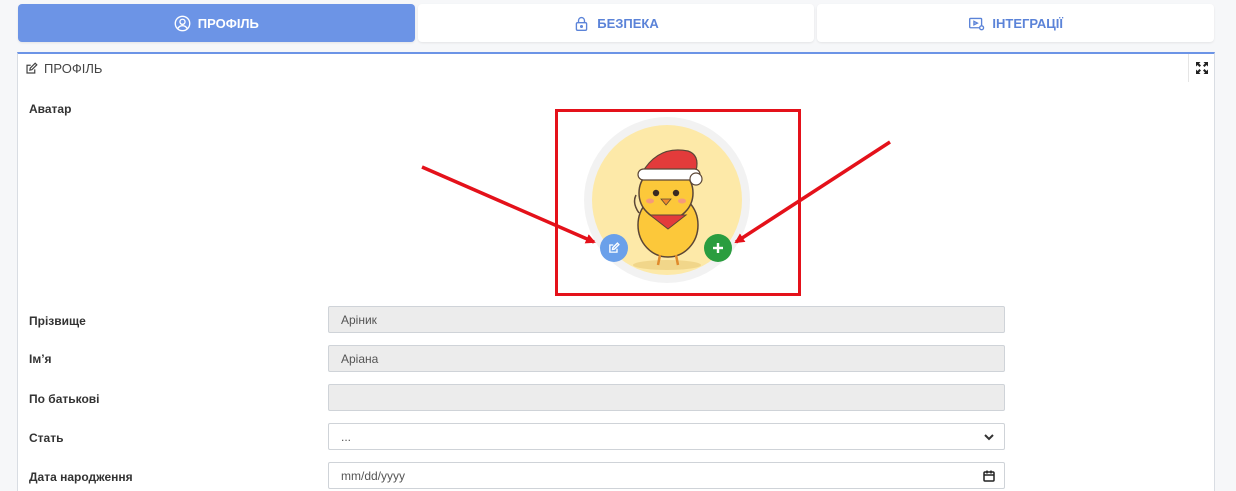 The width and height of the screenshot is (1236, 491). I want to click on surname-value: Аріник, so click(359, 319).